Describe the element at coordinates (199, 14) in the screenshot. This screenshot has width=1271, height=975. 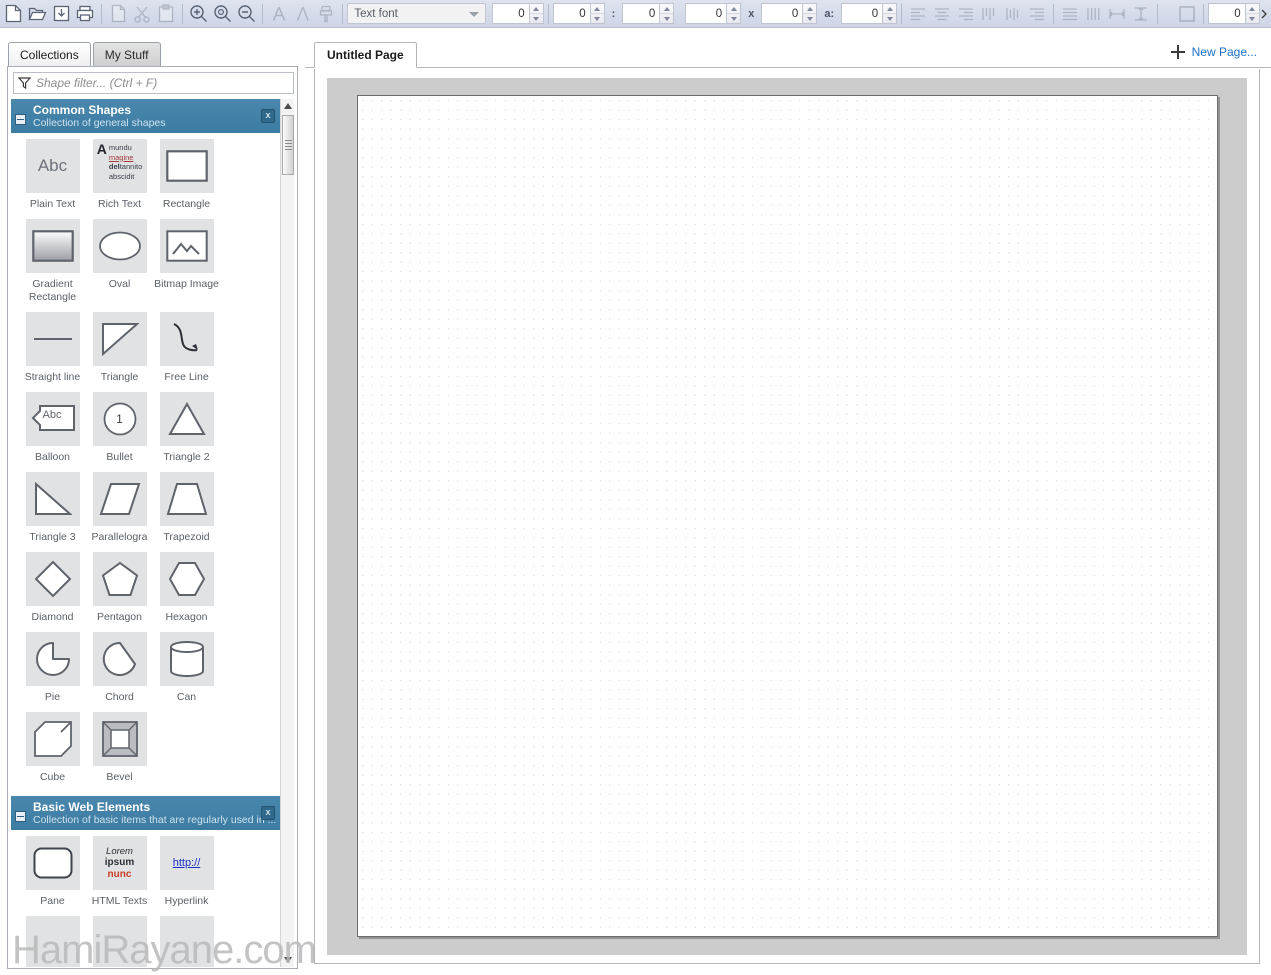
I see `zoom-in-icon` at that location.